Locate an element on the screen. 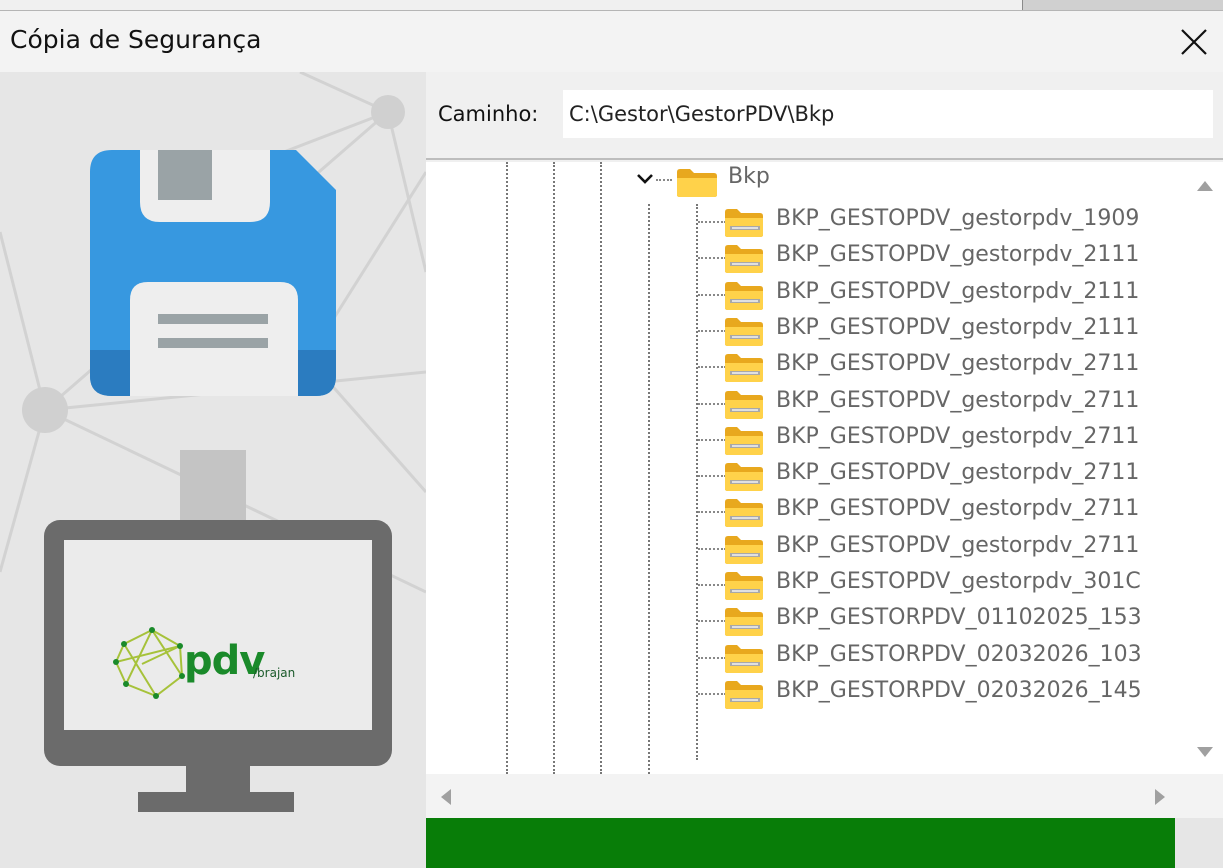 This screenshot has height=868, width=1223. tree-row: BKP_GESTORPDV_02032026_145 is located at coordinates (806, 694).